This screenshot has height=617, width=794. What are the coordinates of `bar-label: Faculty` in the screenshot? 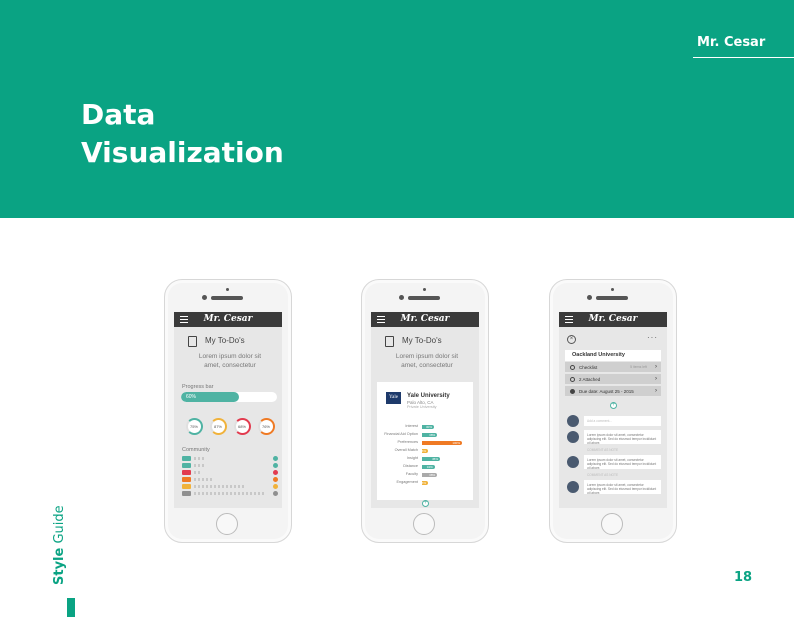 It's located at (411, 474).